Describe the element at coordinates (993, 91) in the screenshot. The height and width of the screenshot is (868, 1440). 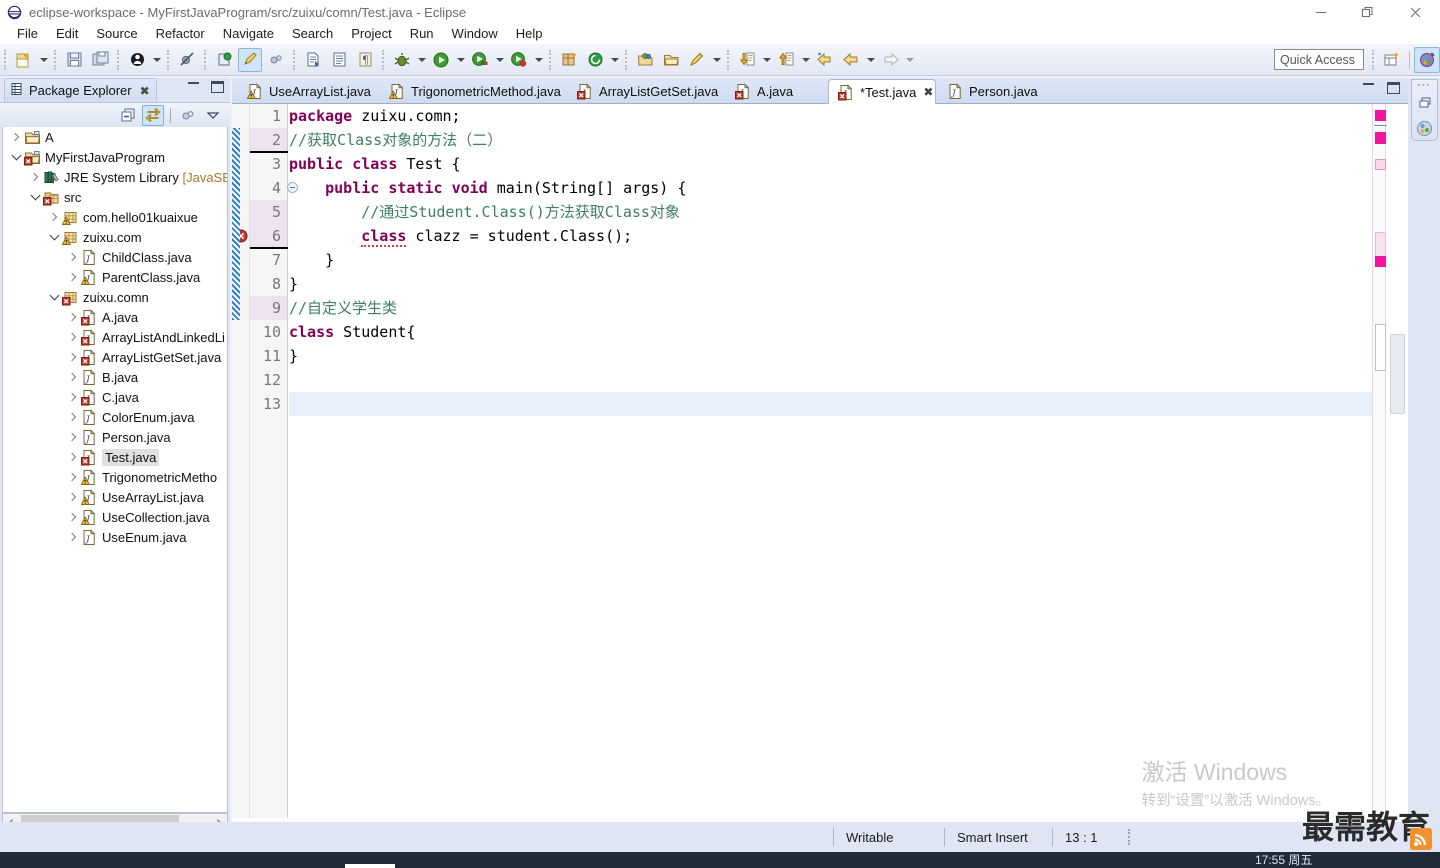
I see `editor-tab-person: J Person.java` at that location.